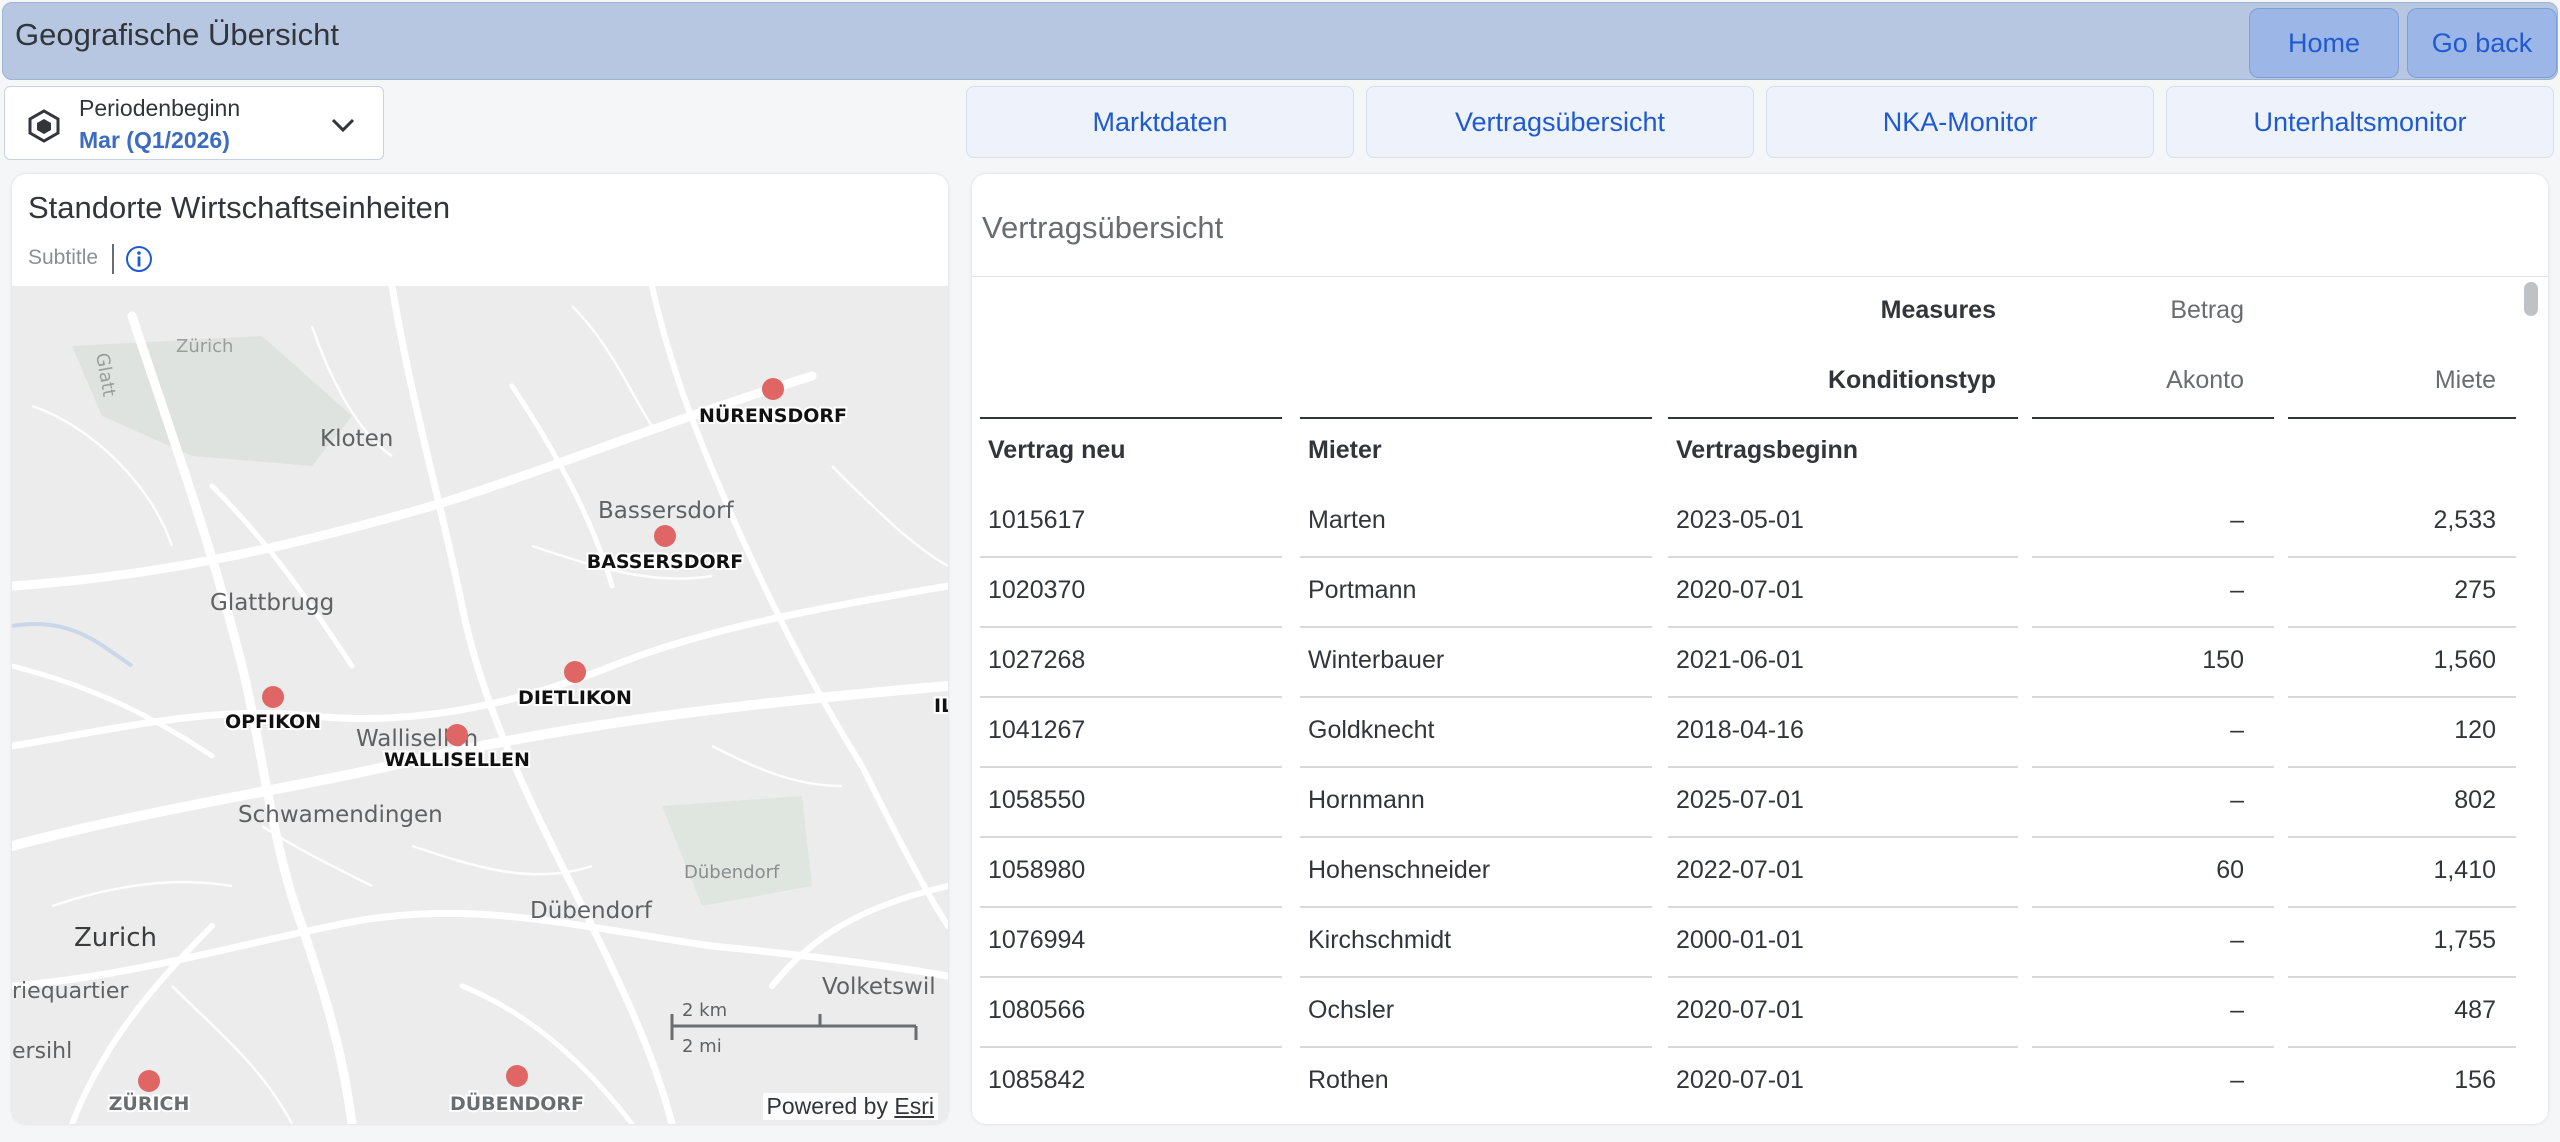  What do you see at coordinates (591, 911) in the screenshot?
I see `map-label-duebendorf: Dübendorf` at bounding box center [591, 911].